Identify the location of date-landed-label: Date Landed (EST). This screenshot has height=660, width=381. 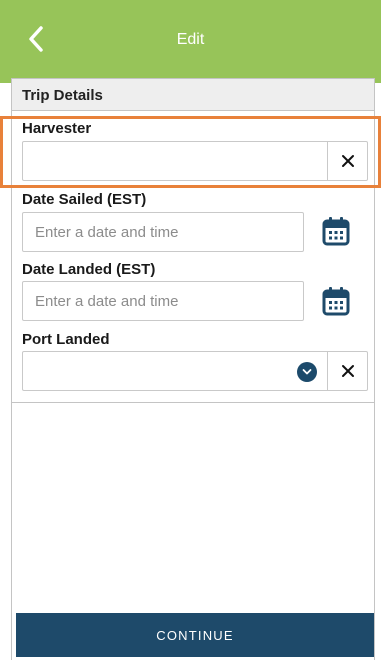
(89, 269).